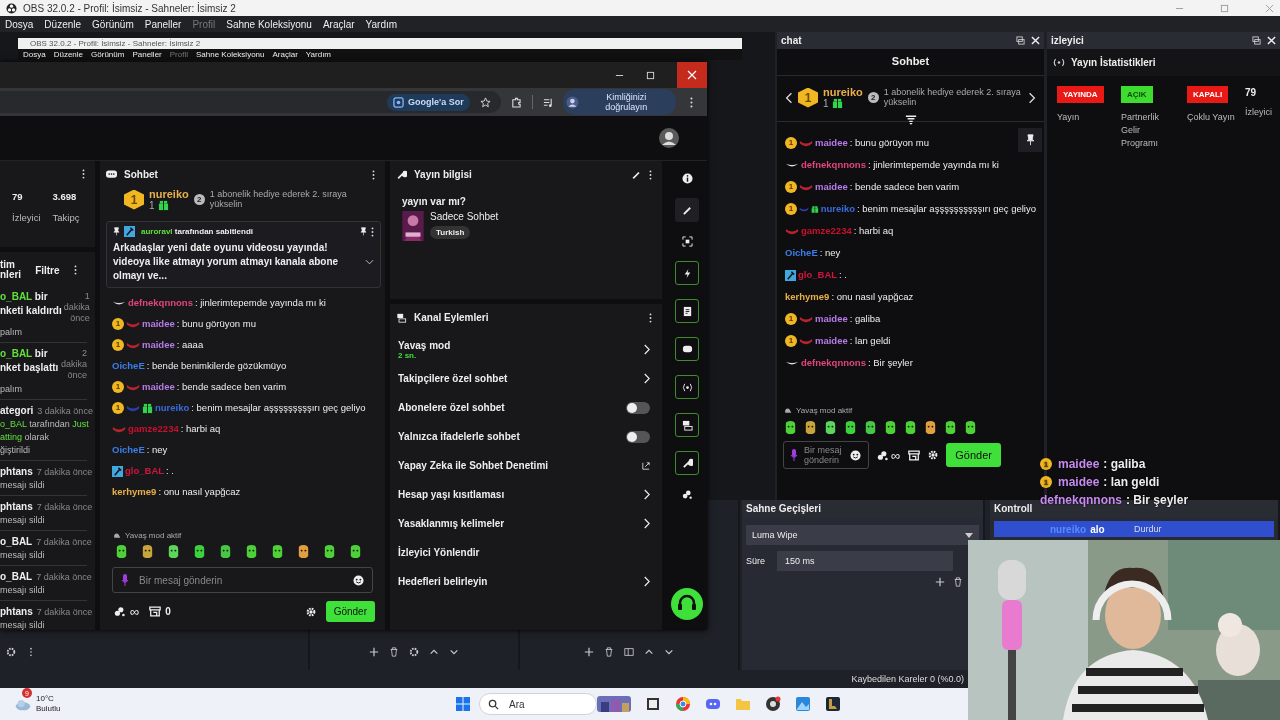  What do you see at coordinates (19, 24) in the screenshot?
I see `menu-item: Dosya` at bounding box center [19, 24].